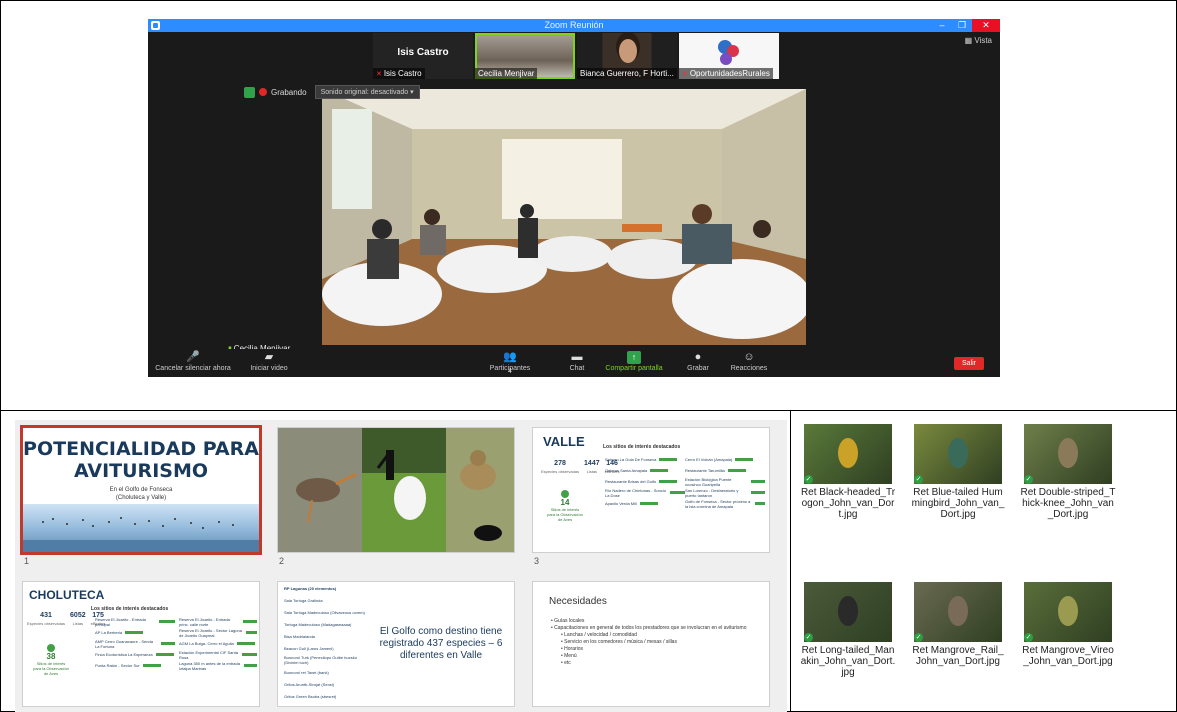  What do you see at coordinates (249, 92) in the screenshot?
I see `security-shield-icon` at bounding box center [249, 92].